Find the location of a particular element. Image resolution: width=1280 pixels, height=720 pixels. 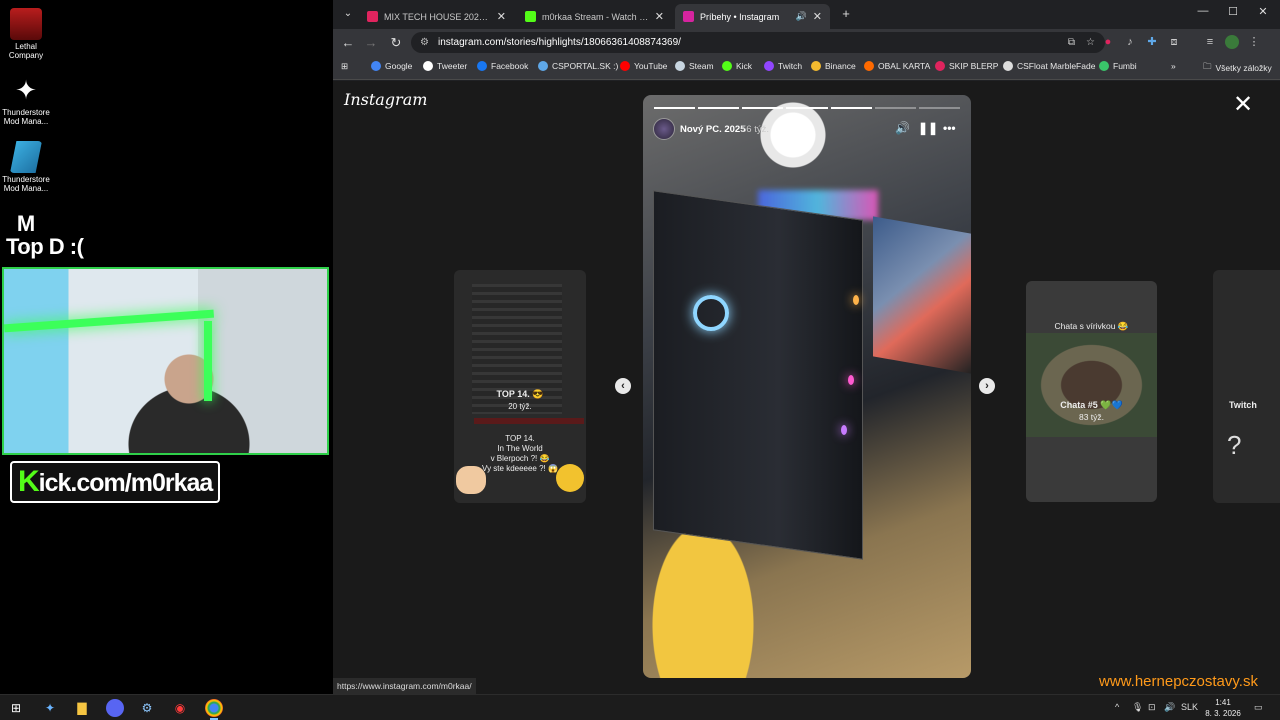

kick-logo-letter: K is located at coordinates (29, 481).